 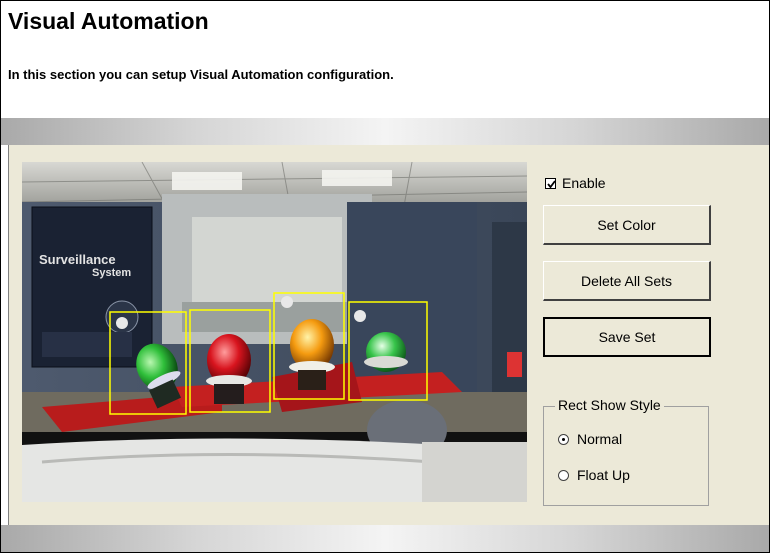 I want to click on radio-float-up, so click(x=563, y=475).